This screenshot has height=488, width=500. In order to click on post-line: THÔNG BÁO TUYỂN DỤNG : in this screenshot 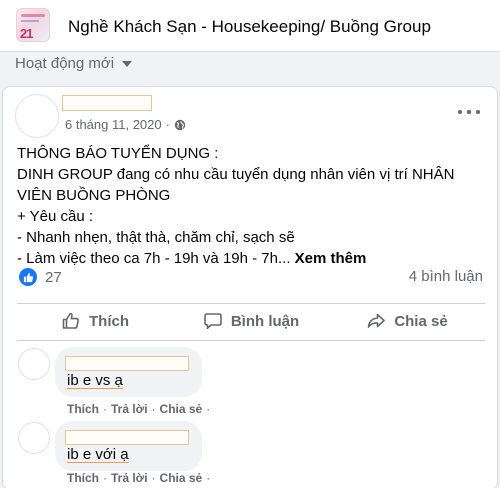, I will do `click(118, 153)`.